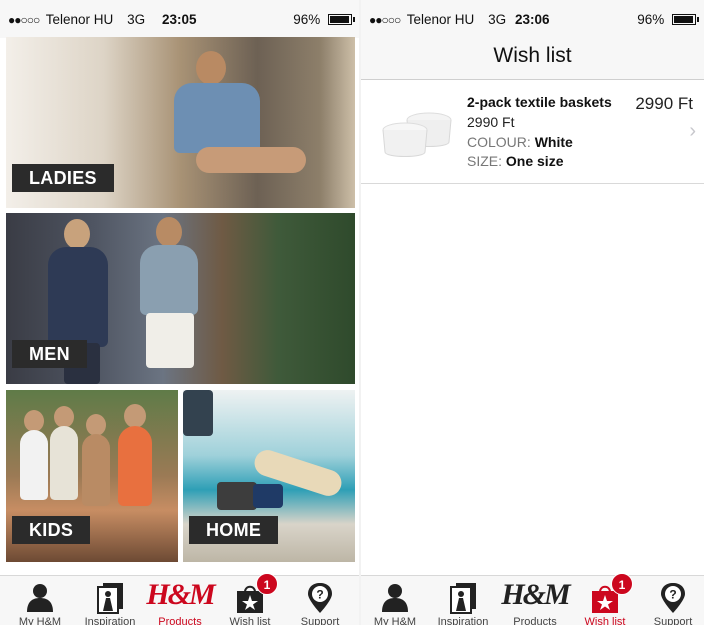 Image resolution: width=704 pixels, height=625 pixels. What do you see at coordinates (40, 620) in the screenshot?
I see `tab-label: My H&M` at bounding box center [40, 620].